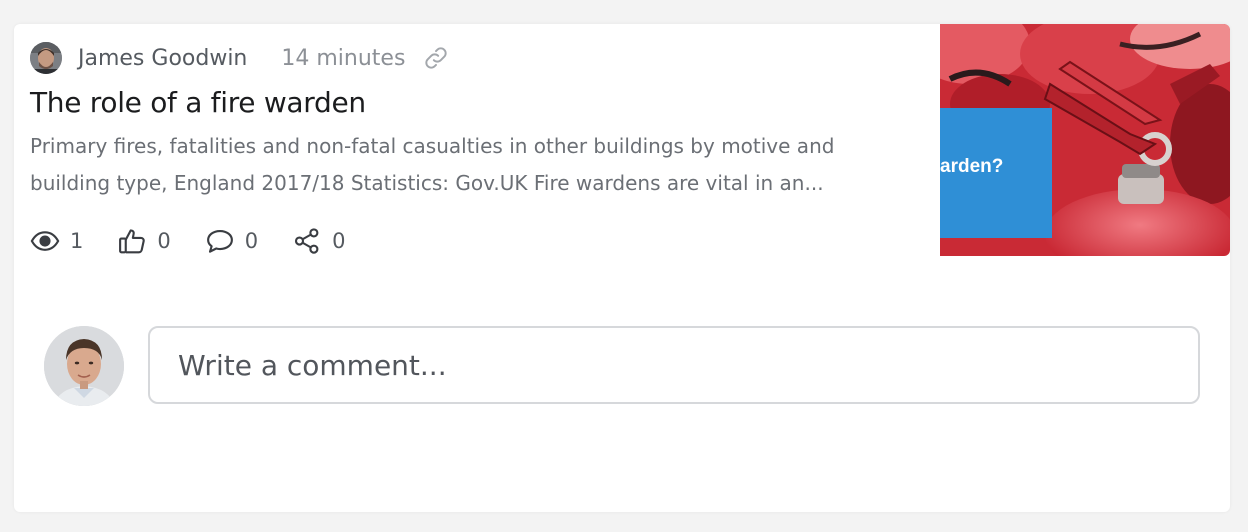 The height and width of the screenshot is (532, 1248). I want to click on fire-extinguisher-image: arden?, so click(1085, 140).